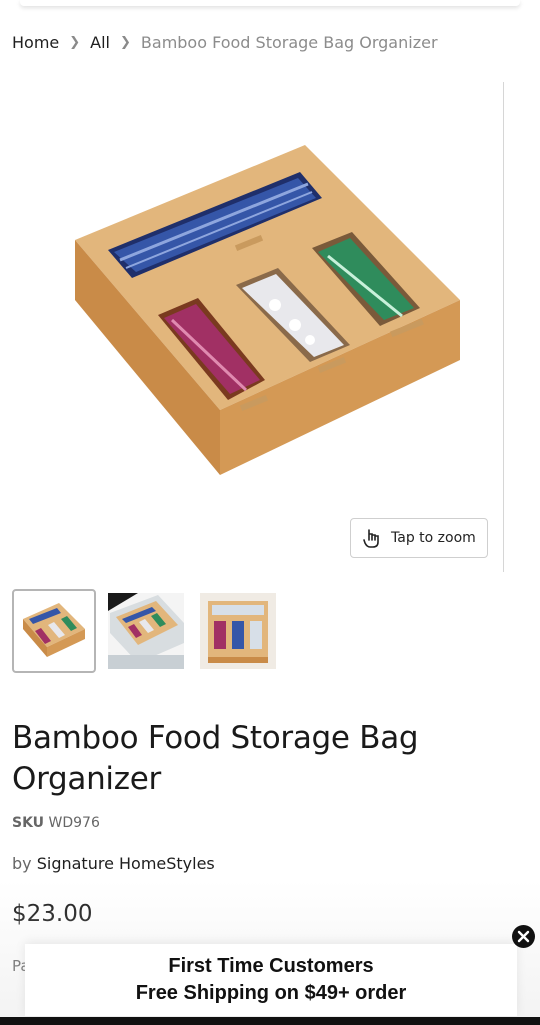 The width and height of the screenshot is (540, 1025). What do you see at coordinates (35, 42) in the screenshot?
I see `breadcrumb-home: Home` at bounding box center [35, 42].